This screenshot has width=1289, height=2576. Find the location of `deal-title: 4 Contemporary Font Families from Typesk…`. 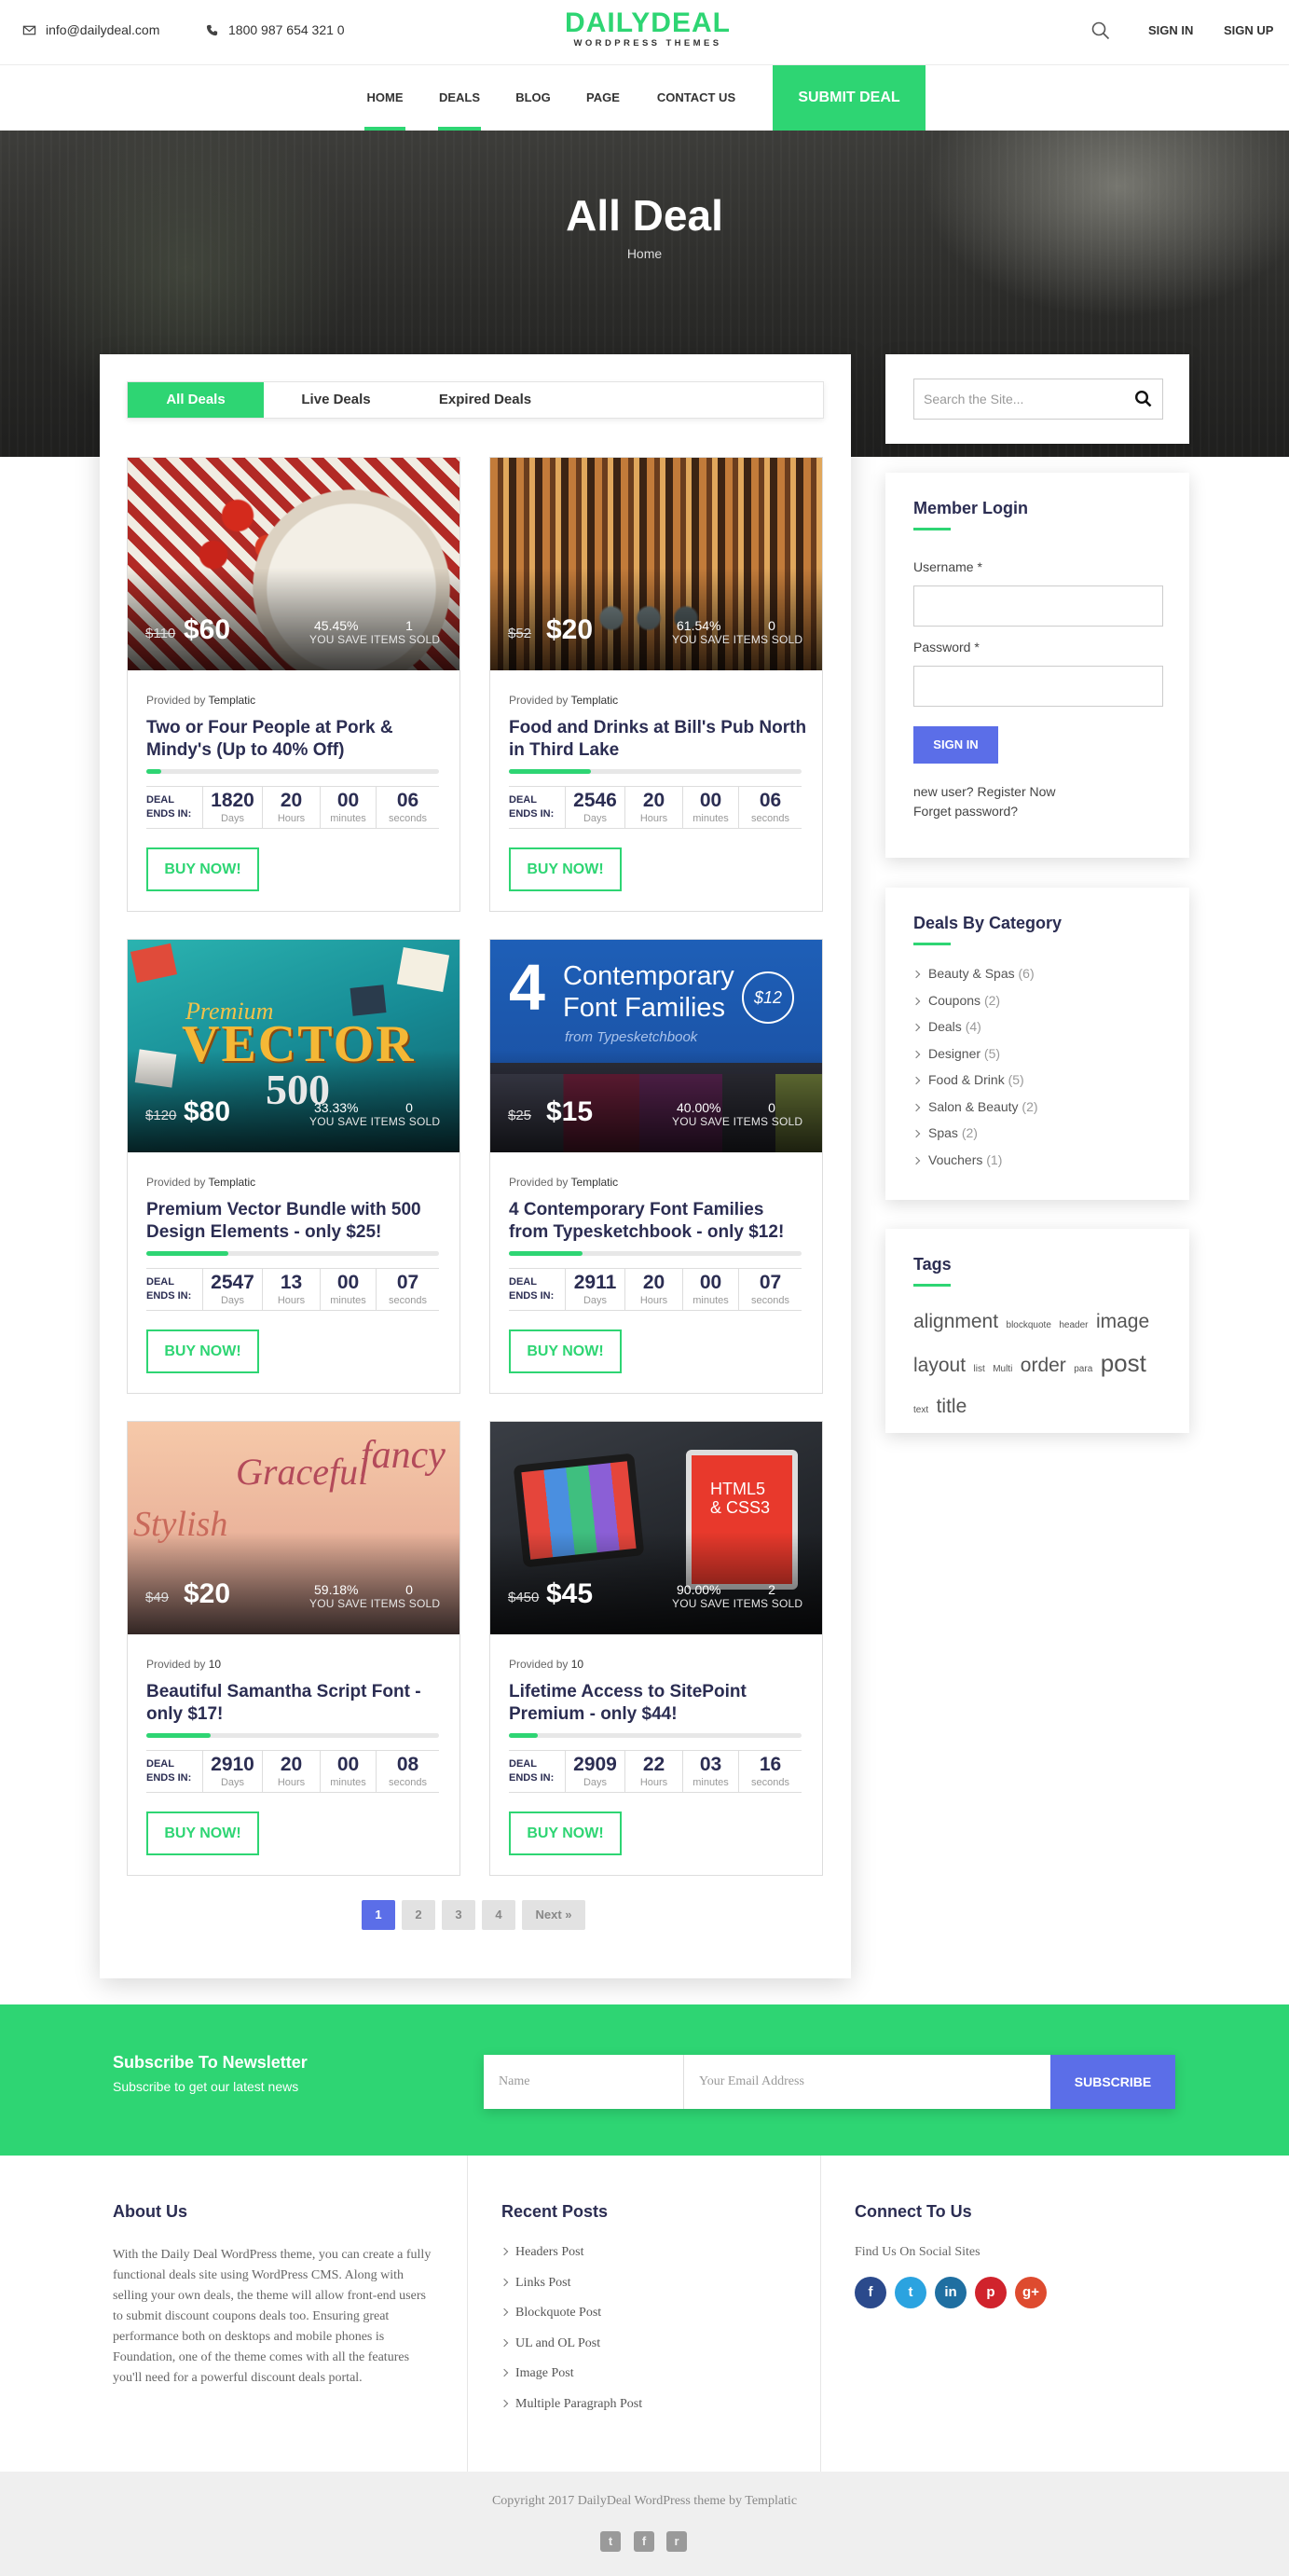

deal-title: 4 Contemporary Font Families from Typesk… is located at coordinates (658, 1221).